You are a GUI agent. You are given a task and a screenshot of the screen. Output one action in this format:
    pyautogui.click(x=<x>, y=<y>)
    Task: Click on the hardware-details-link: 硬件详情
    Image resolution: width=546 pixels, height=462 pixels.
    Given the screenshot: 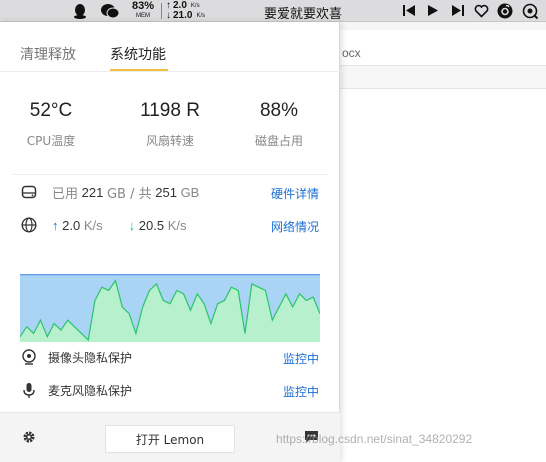 What is the action you would take?
    pyautogui.click(x=295, y=193)
    